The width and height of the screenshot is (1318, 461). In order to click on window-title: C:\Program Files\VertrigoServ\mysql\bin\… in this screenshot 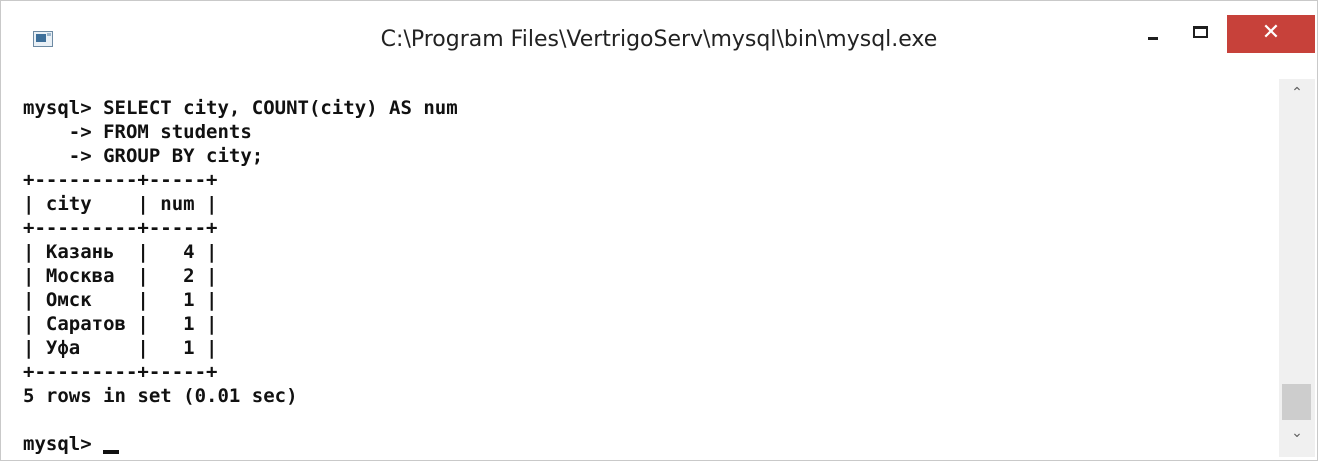, I will do `click(659, 39)`.